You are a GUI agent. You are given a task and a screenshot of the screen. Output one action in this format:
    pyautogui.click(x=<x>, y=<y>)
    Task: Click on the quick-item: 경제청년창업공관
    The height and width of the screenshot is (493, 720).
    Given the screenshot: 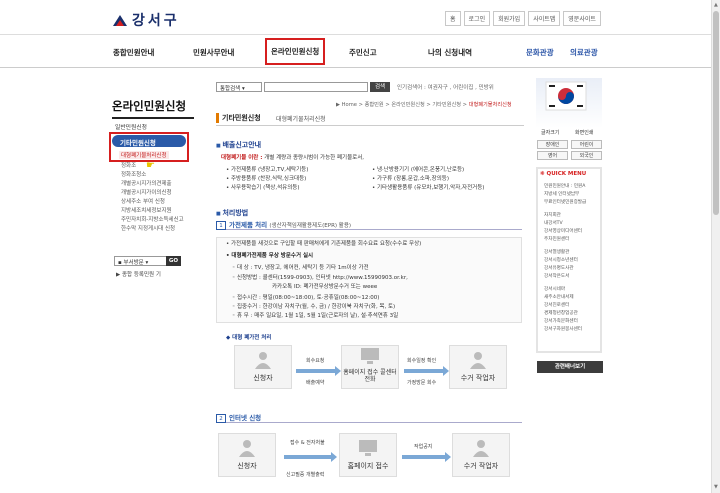 What is the action you would take?
    pyautogui.click(x=561, y=313)
    